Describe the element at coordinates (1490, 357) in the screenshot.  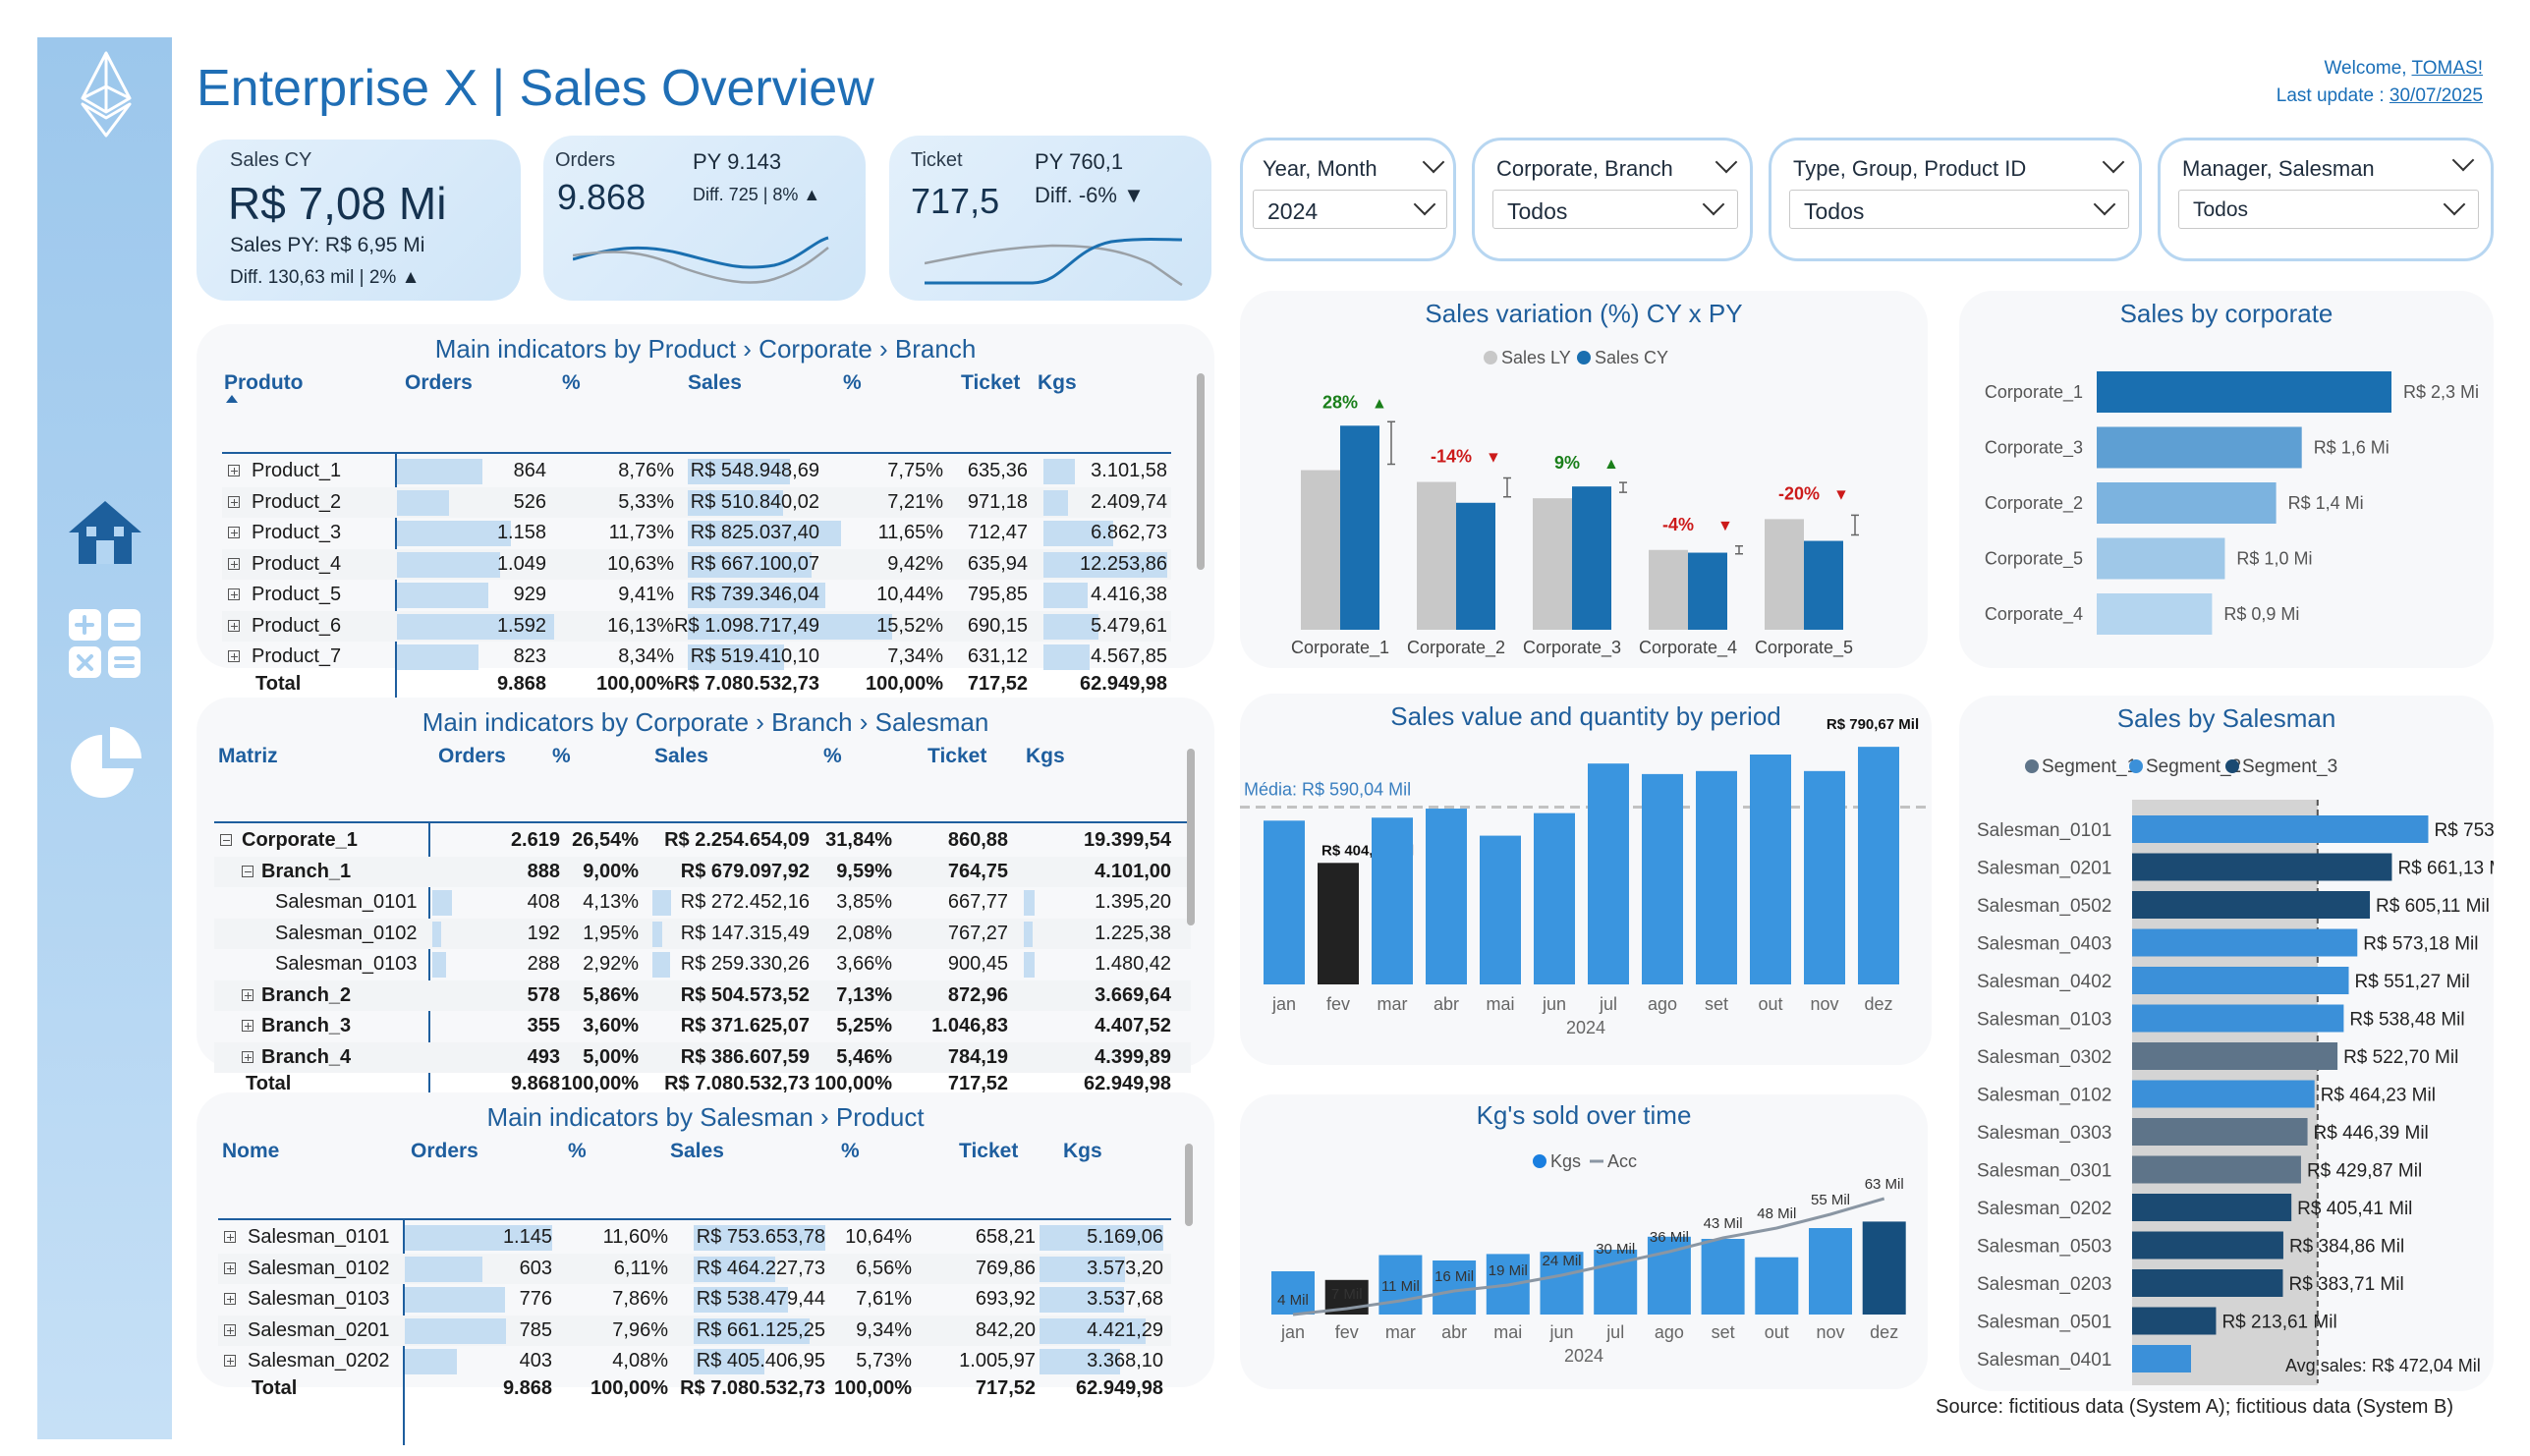
I see `legend-swatch` at that location.